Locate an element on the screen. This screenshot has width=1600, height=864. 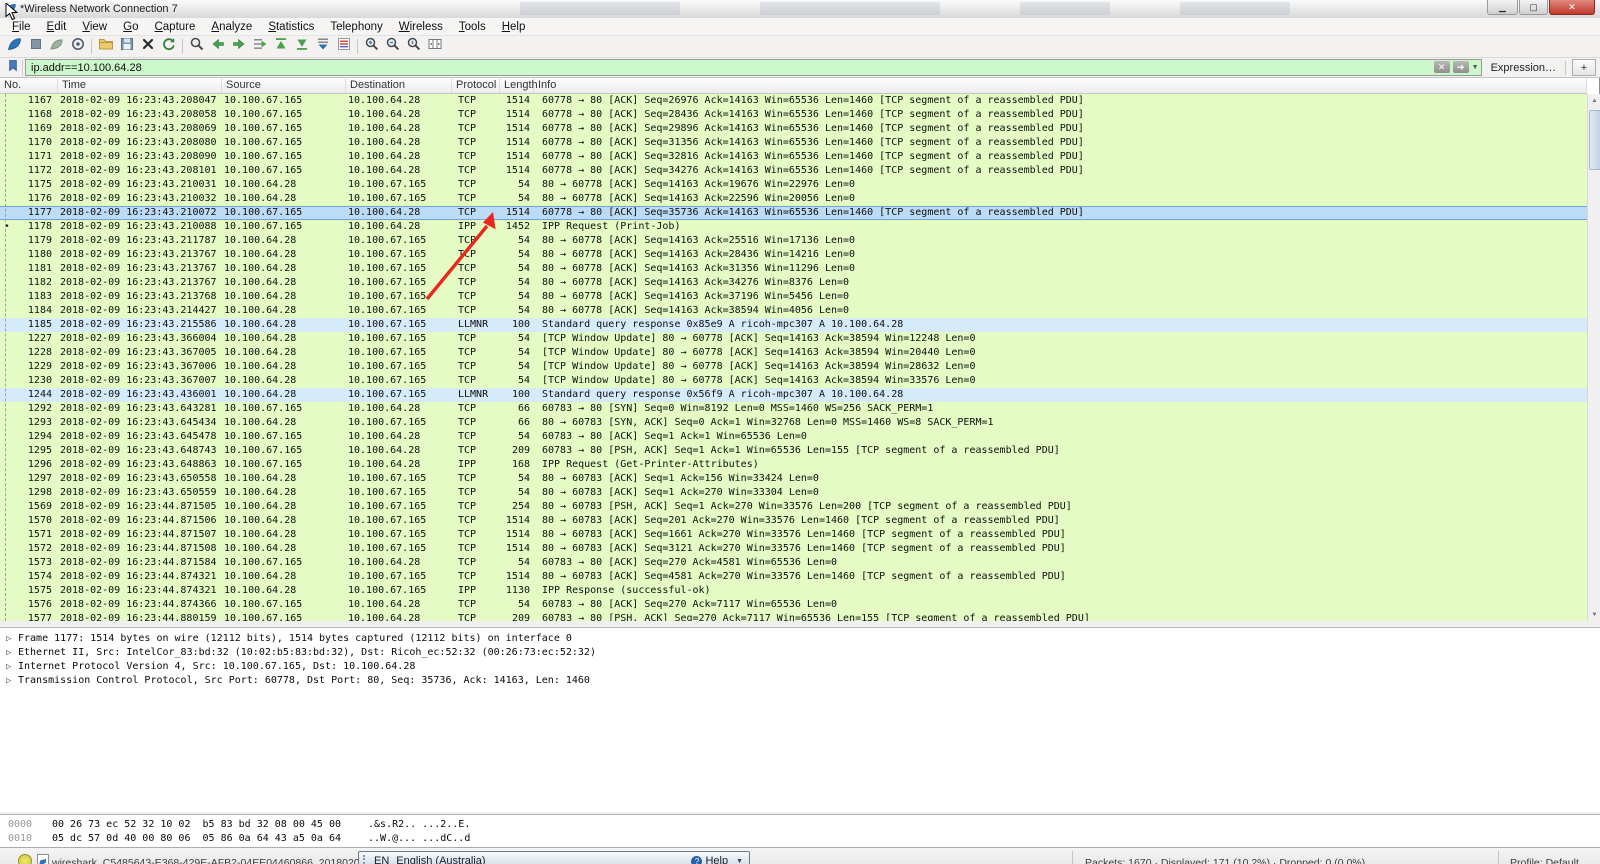
menu-telephony: Telephony is located at coordinates (356, 27).